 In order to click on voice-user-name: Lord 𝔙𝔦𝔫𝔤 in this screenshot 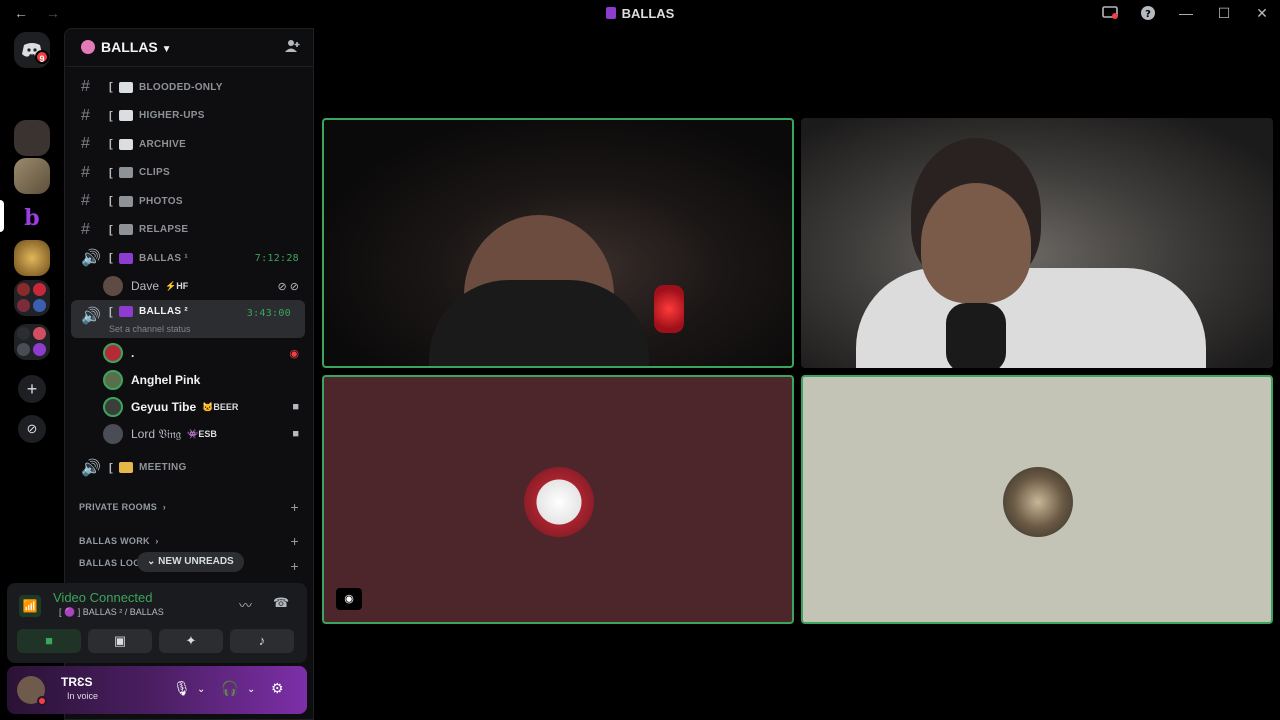, I will do `click(156, 433)`.